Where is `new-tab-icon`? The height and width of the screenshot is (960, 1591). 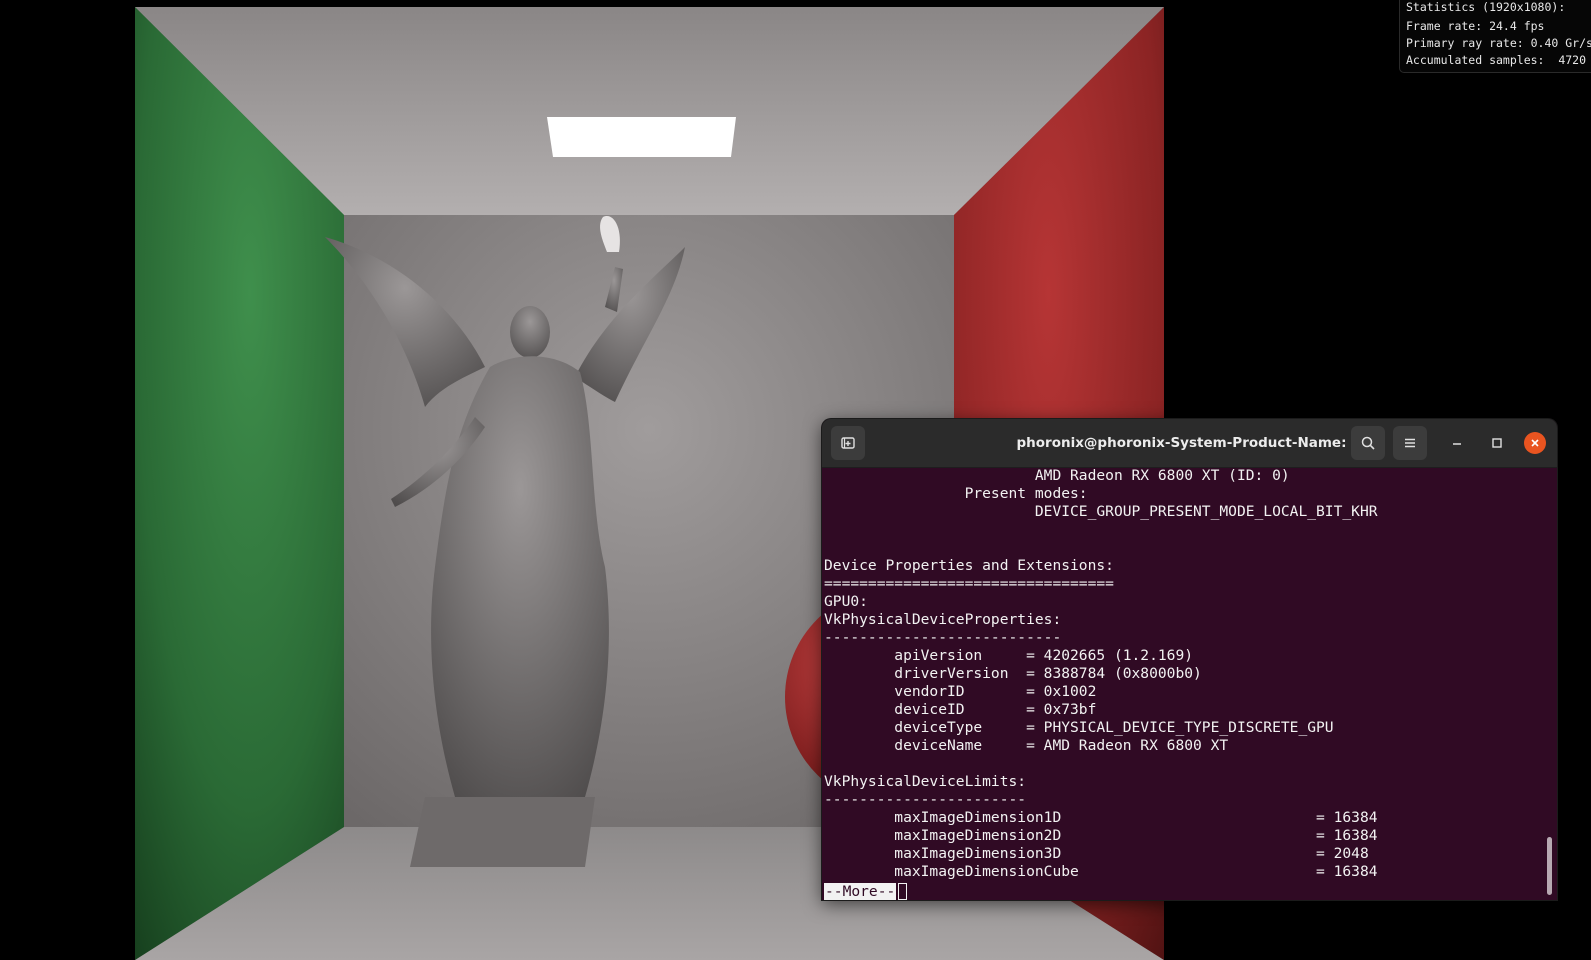 new-tab-icon is located at coordinates (848, 443).